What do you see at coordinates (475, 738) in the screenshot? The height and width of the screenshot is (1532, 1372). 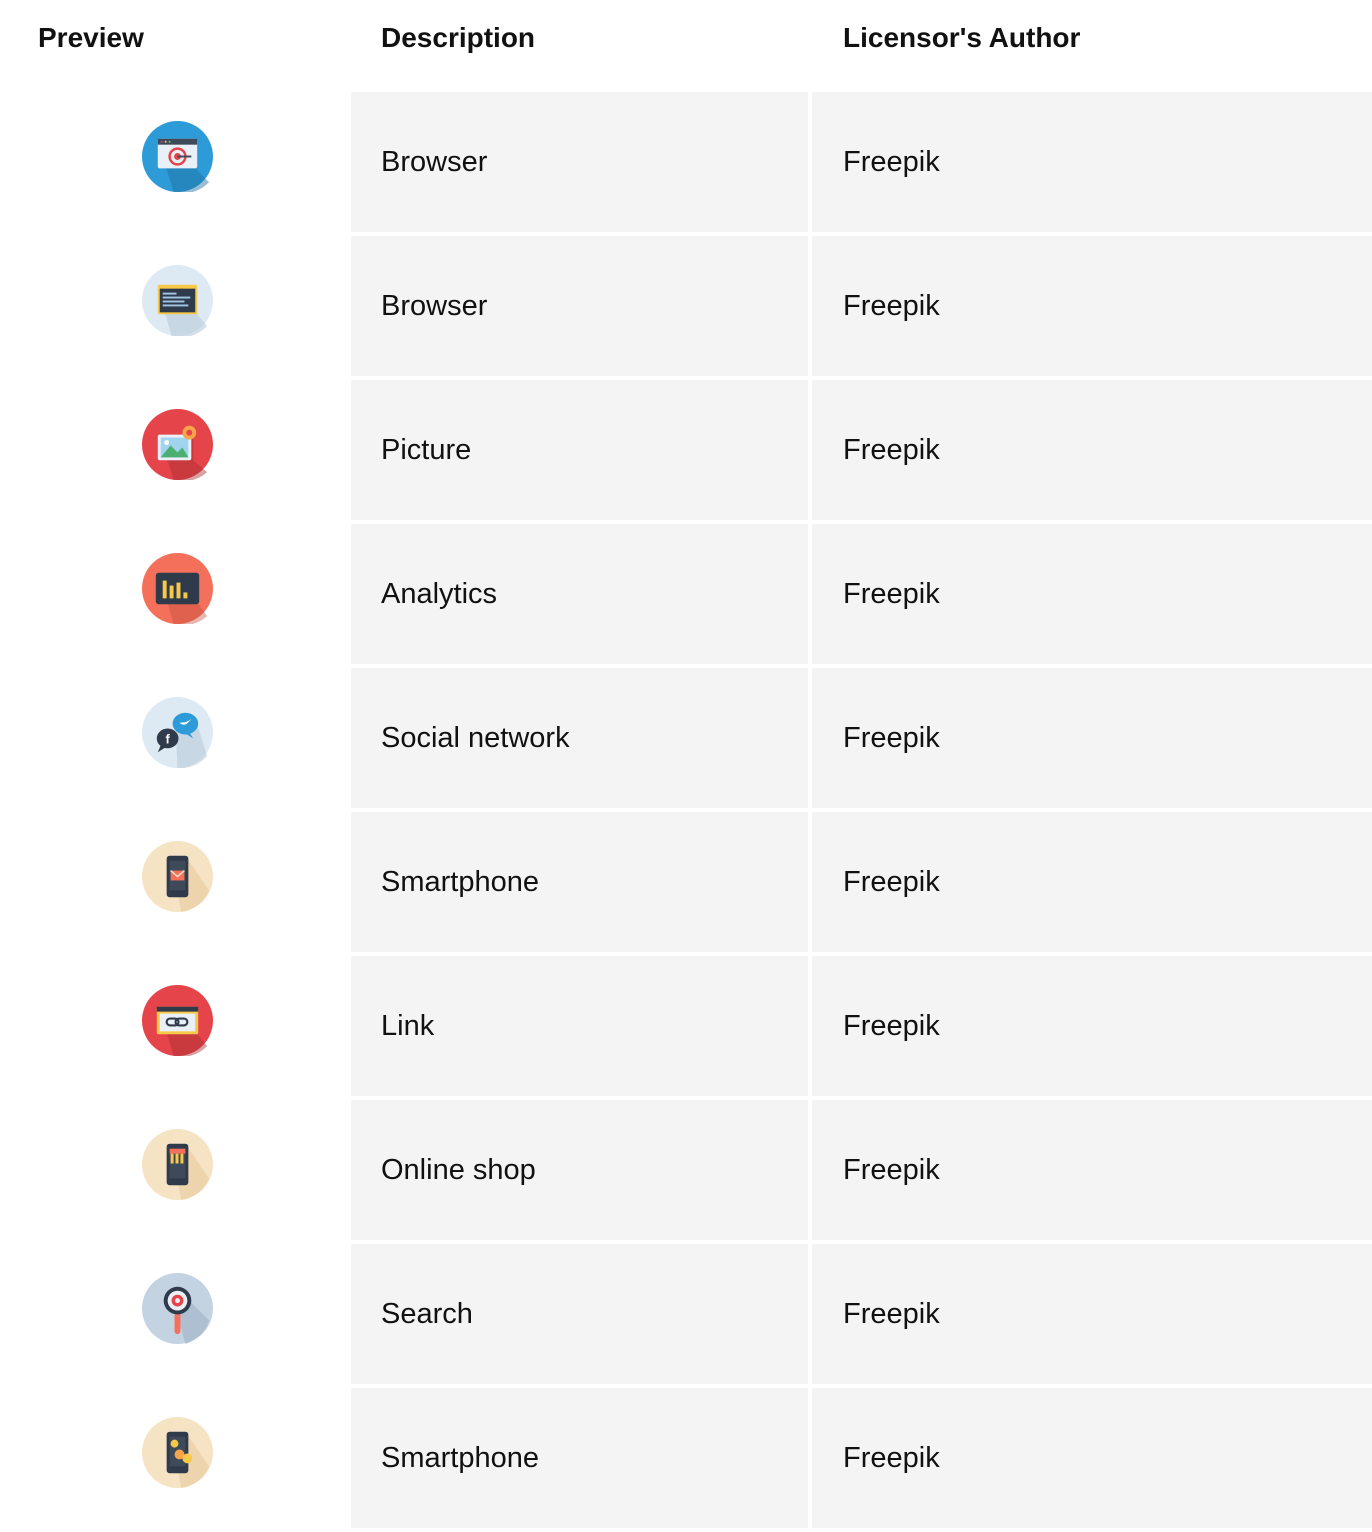 I see `description-text: Social network` at bounding box center [475, 738].